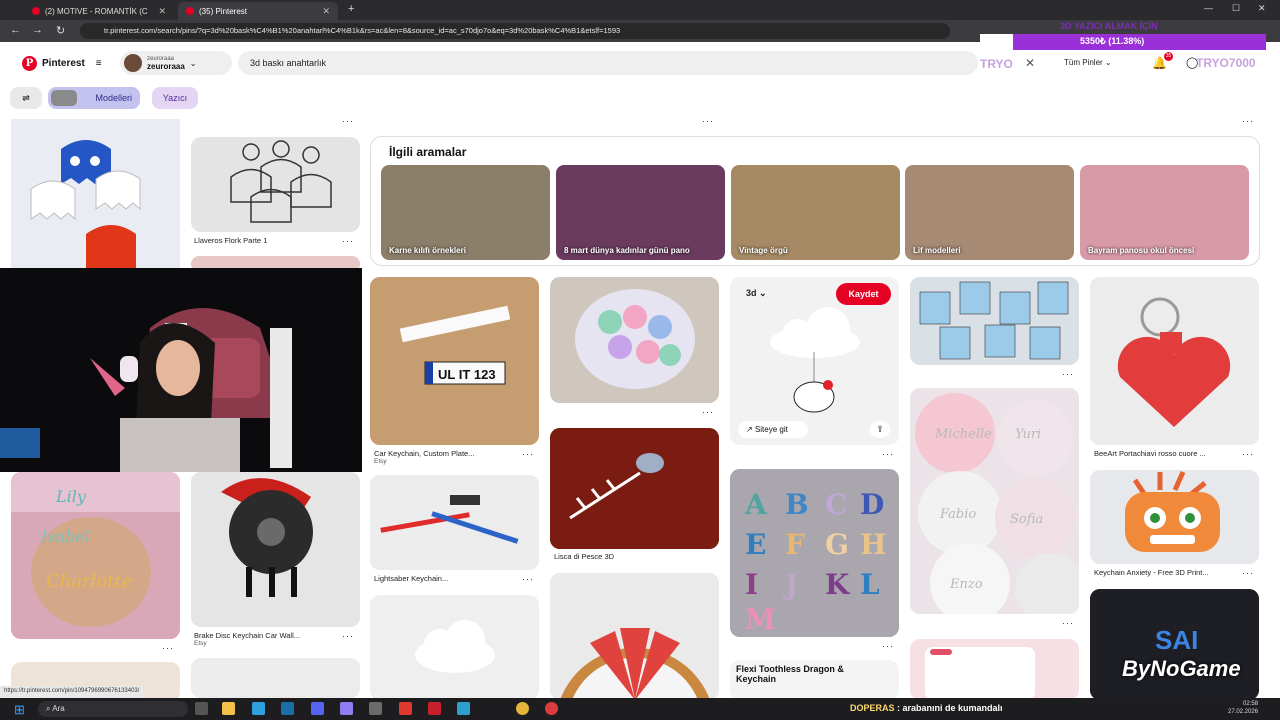 The width and height of the screenshot is (1280, 720). Describe the element at coordinates (454, 361) in the screenshot. I see `pin-car-plate-keychain: UL IT 123` at that location.